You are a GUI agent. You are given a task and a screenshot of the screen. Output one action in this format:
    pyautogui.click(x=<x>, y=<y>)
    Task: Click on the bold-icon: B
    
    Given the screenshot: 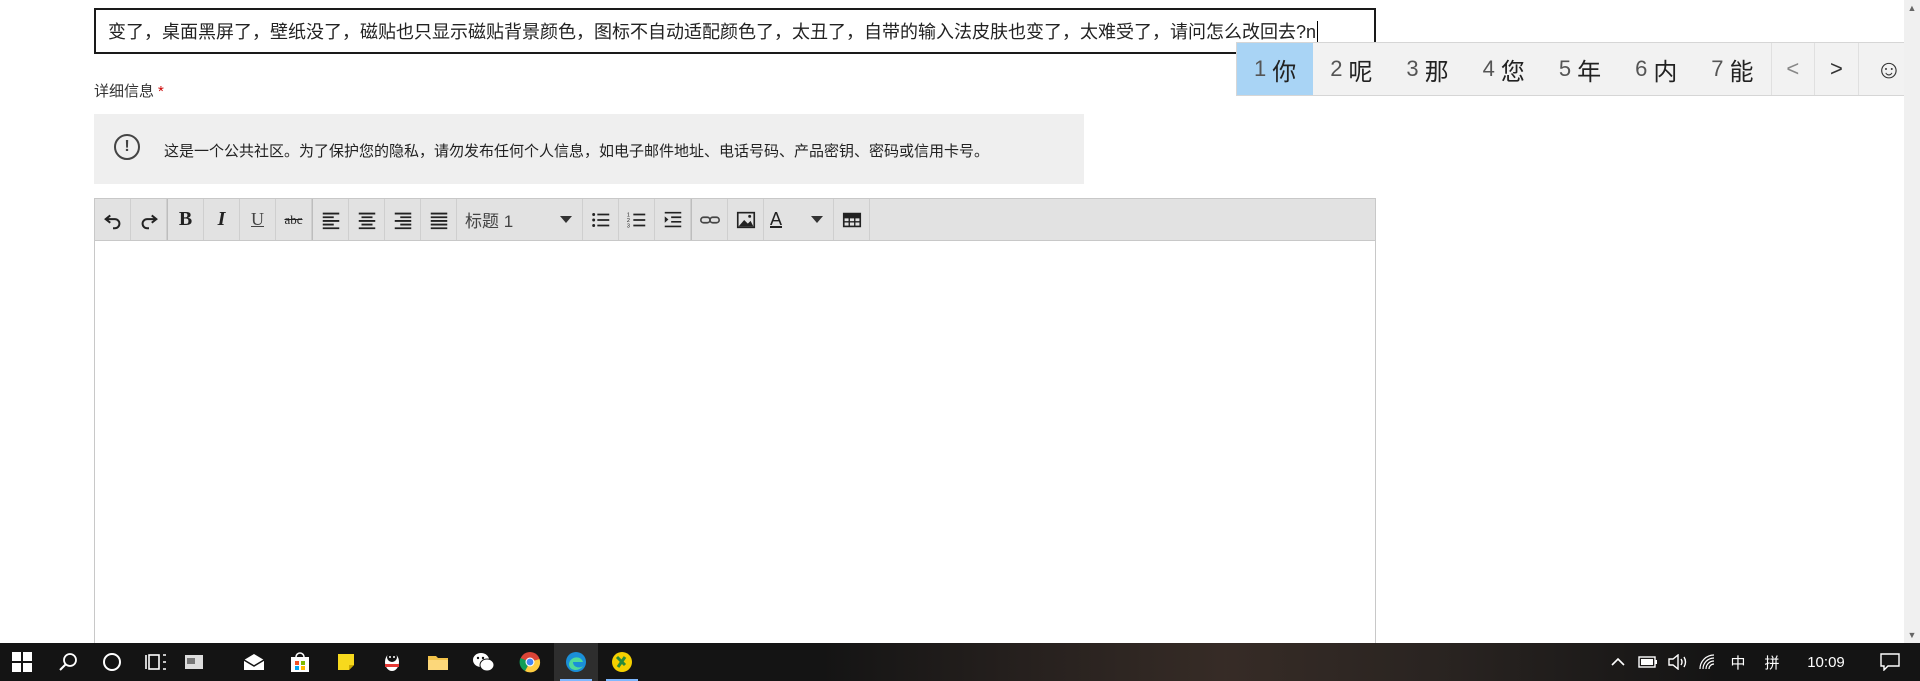 What is the action you would take?
    pyautogui.click(x=185, y=219)
    